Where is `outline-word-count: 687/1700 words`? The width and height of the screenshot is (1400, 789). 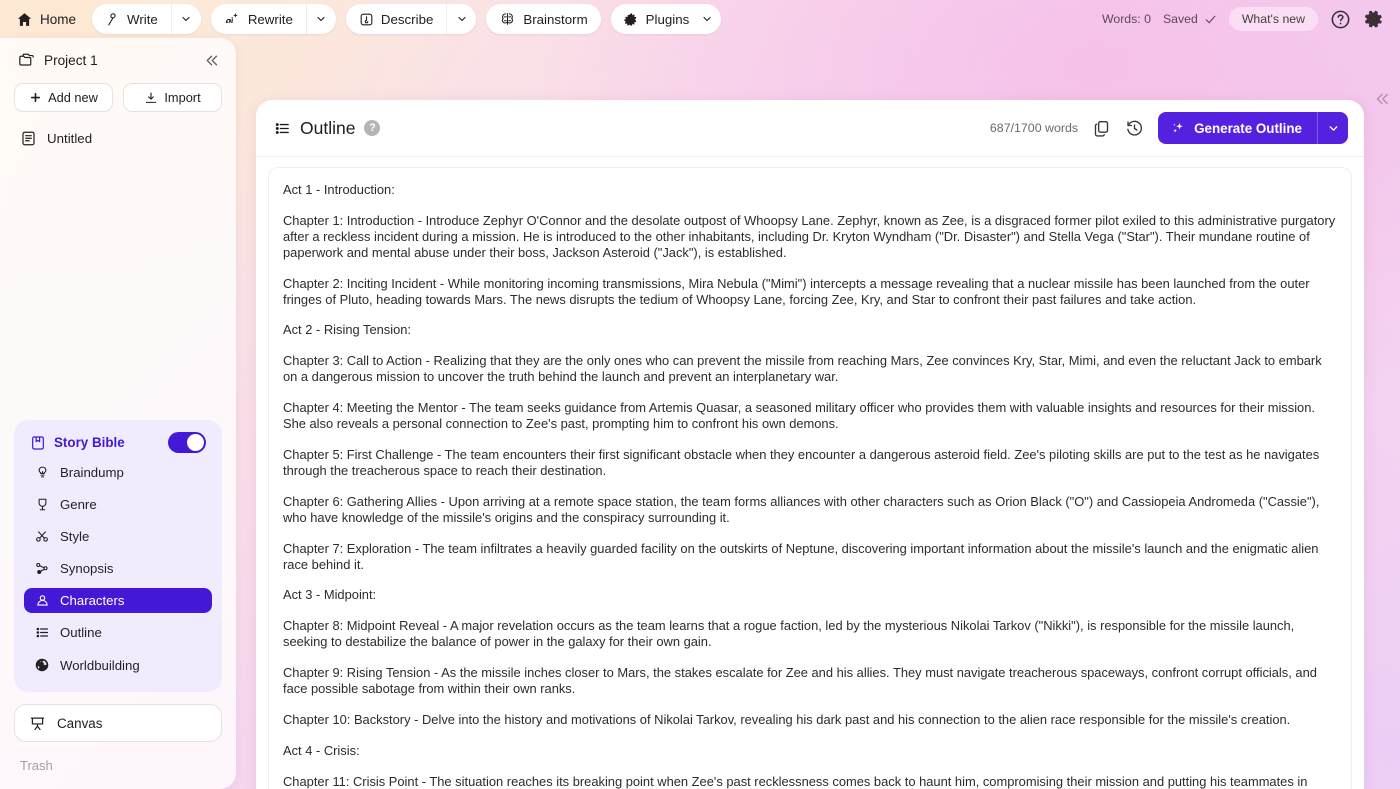 outline-word-count: 687/1700 words is located at coordinates (1034, 128).